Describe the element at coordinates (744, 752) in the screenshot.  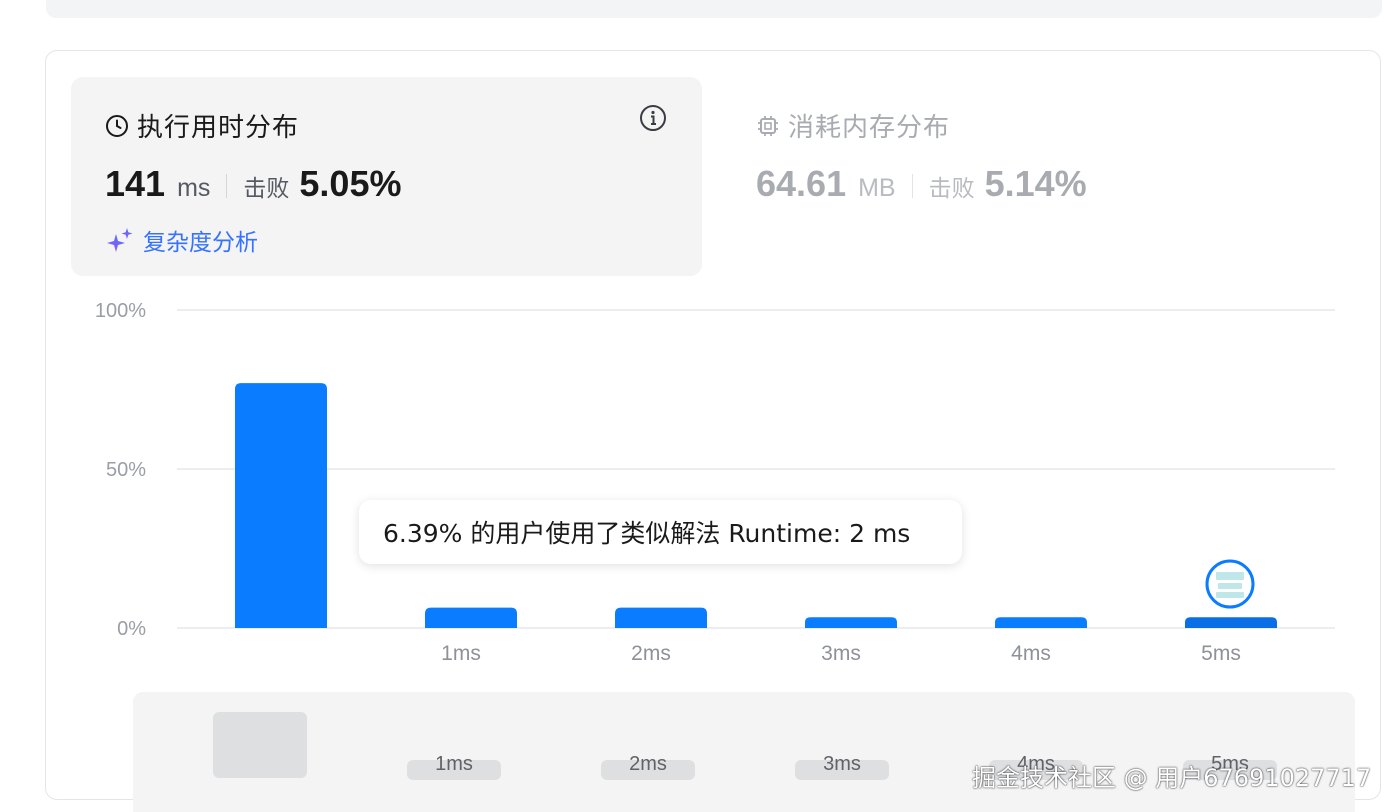
I see `chart-navigator` at that location.